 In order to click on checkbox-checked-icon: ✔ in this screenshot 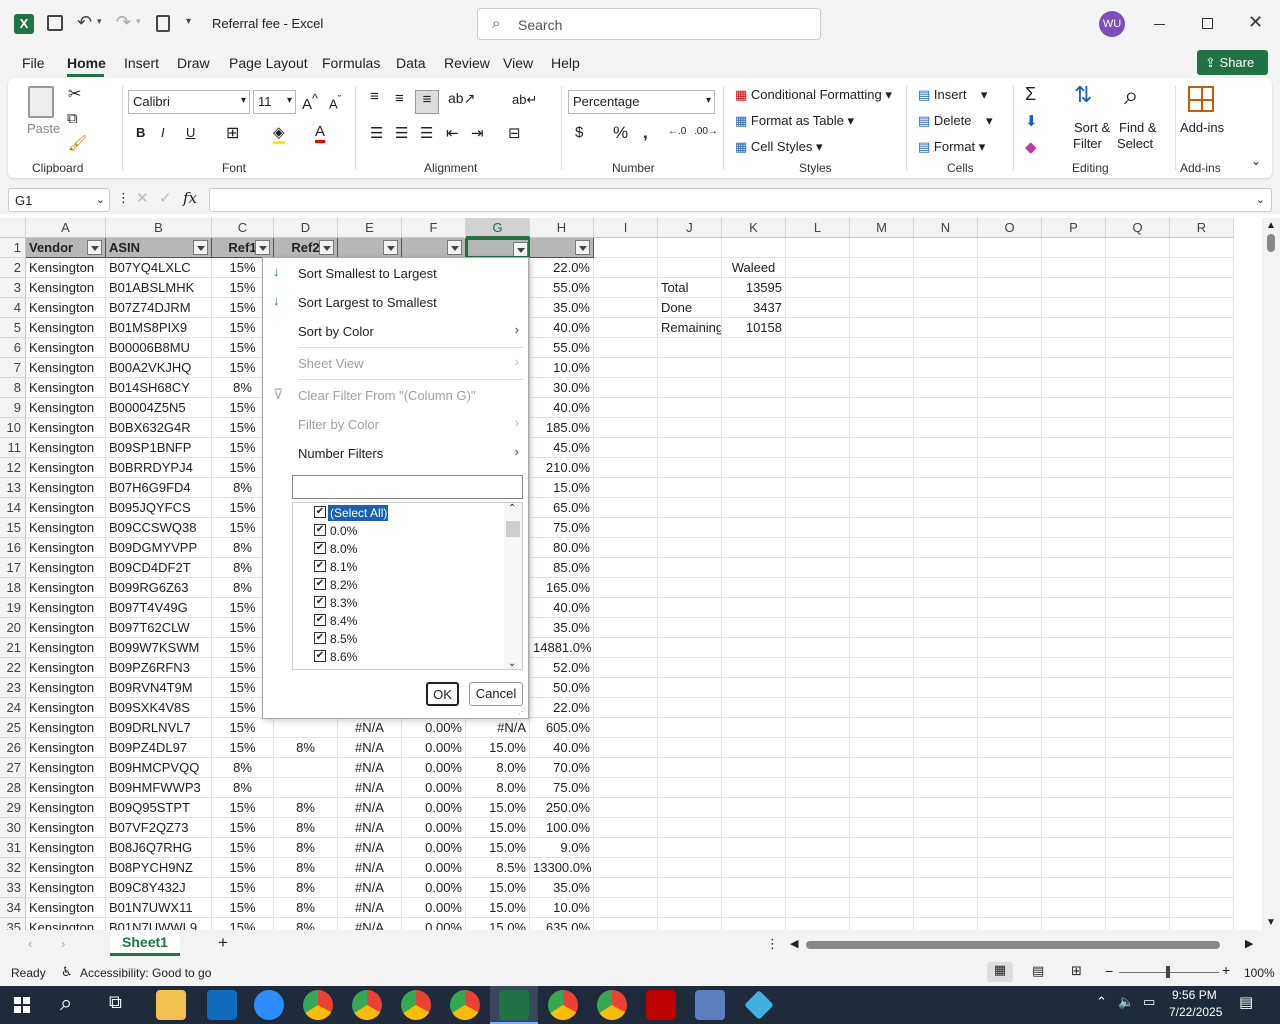, I will do `click(320, 620)`.